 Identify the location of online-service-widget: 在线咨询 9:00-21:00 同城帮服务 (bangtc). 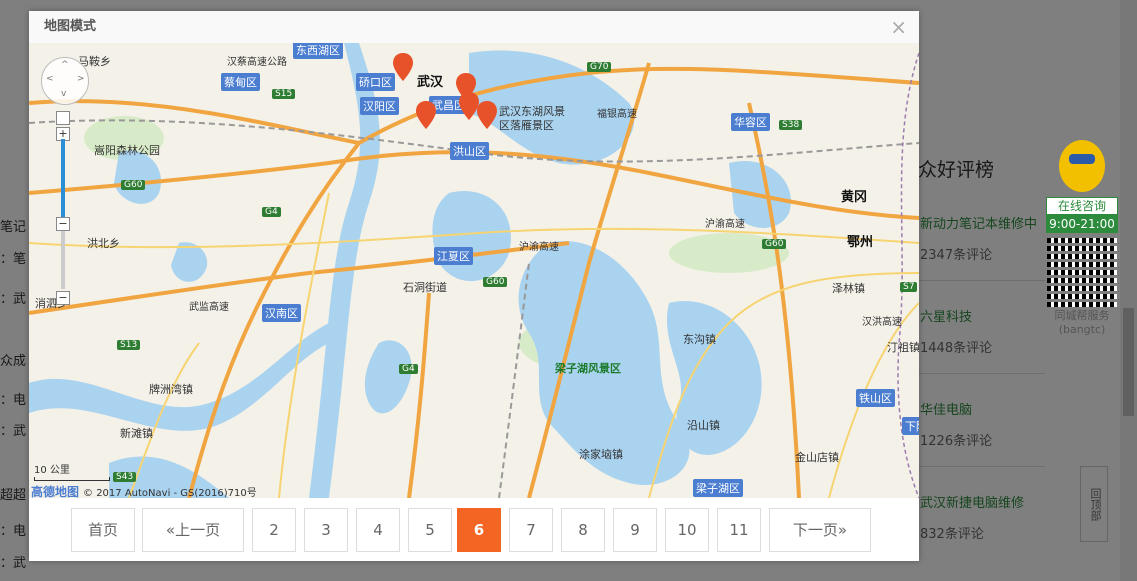
(1082, 238).